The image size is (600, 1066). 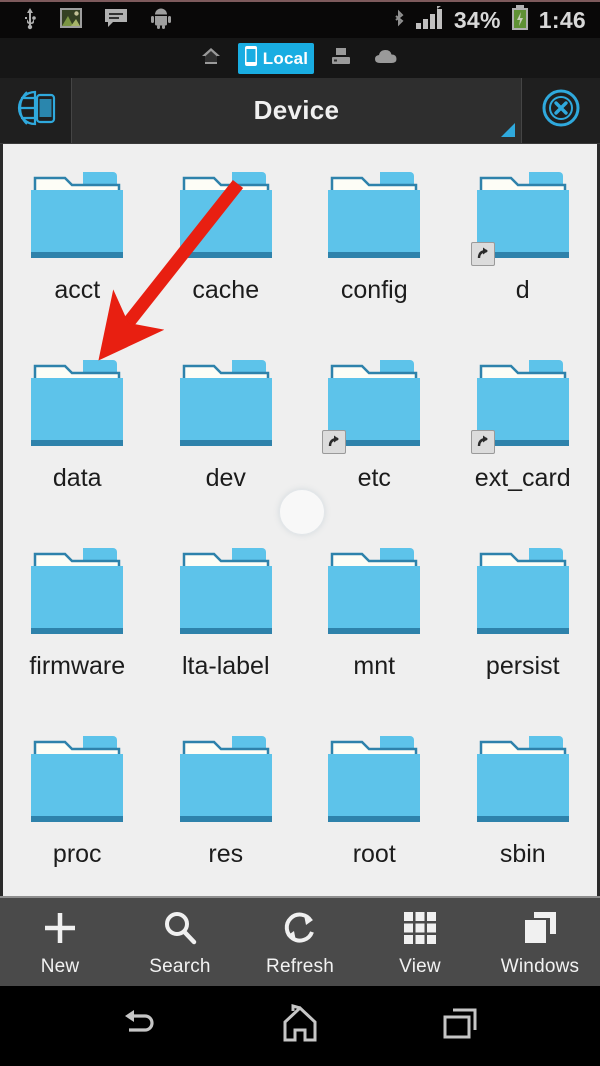 I want to click on view-button: View, so click(x=420, y=942).